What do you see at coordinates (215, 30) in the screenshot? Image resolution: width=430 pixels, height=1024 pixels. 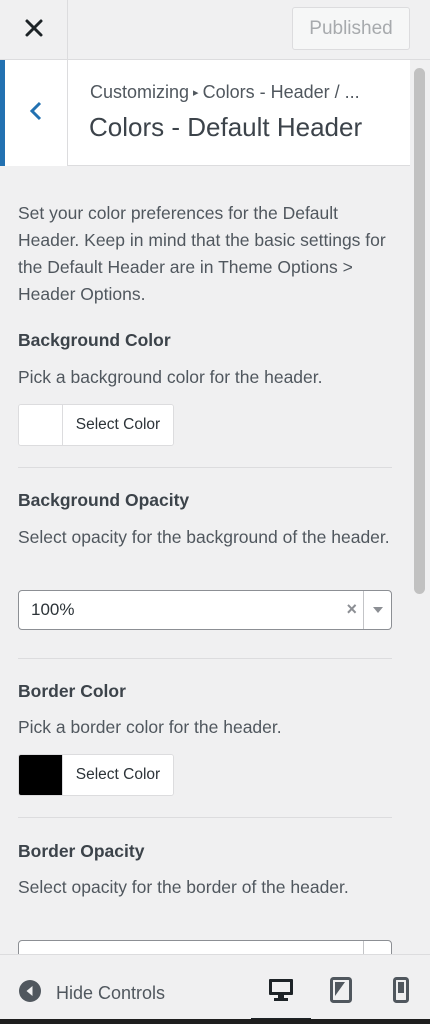 I see `customizer-header: Published` at bounding box center [215, 30].